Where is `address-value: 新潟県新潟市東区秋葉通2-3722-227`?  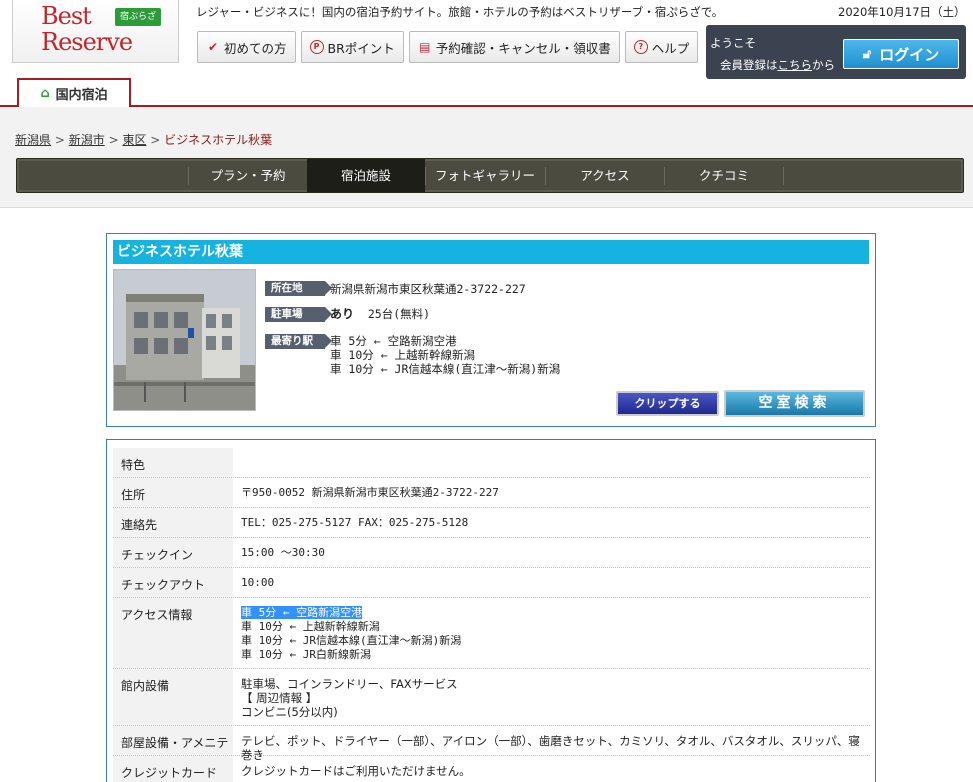
address-value: 新潟県新潟市東区秋葉通2-3722-227 is located at coordinates (428, 289).